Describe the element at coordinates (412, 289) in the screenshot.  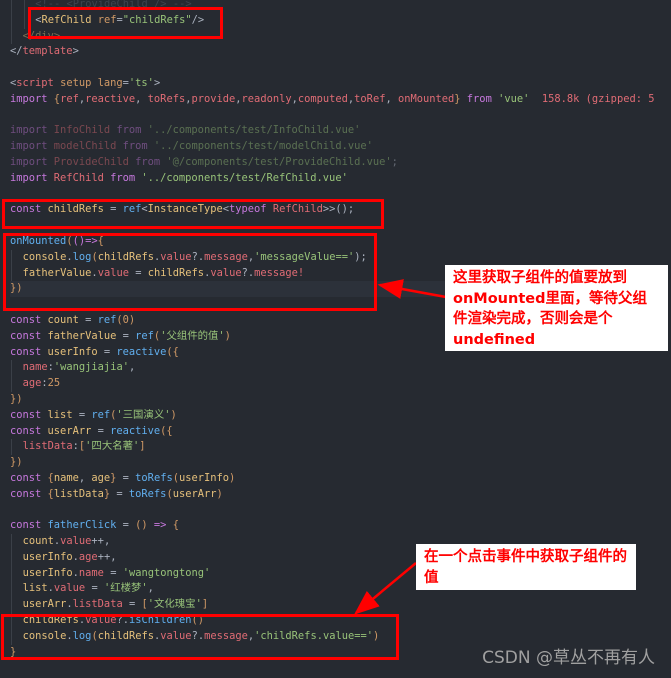
I see `arrow-to-onmounted` at that location.